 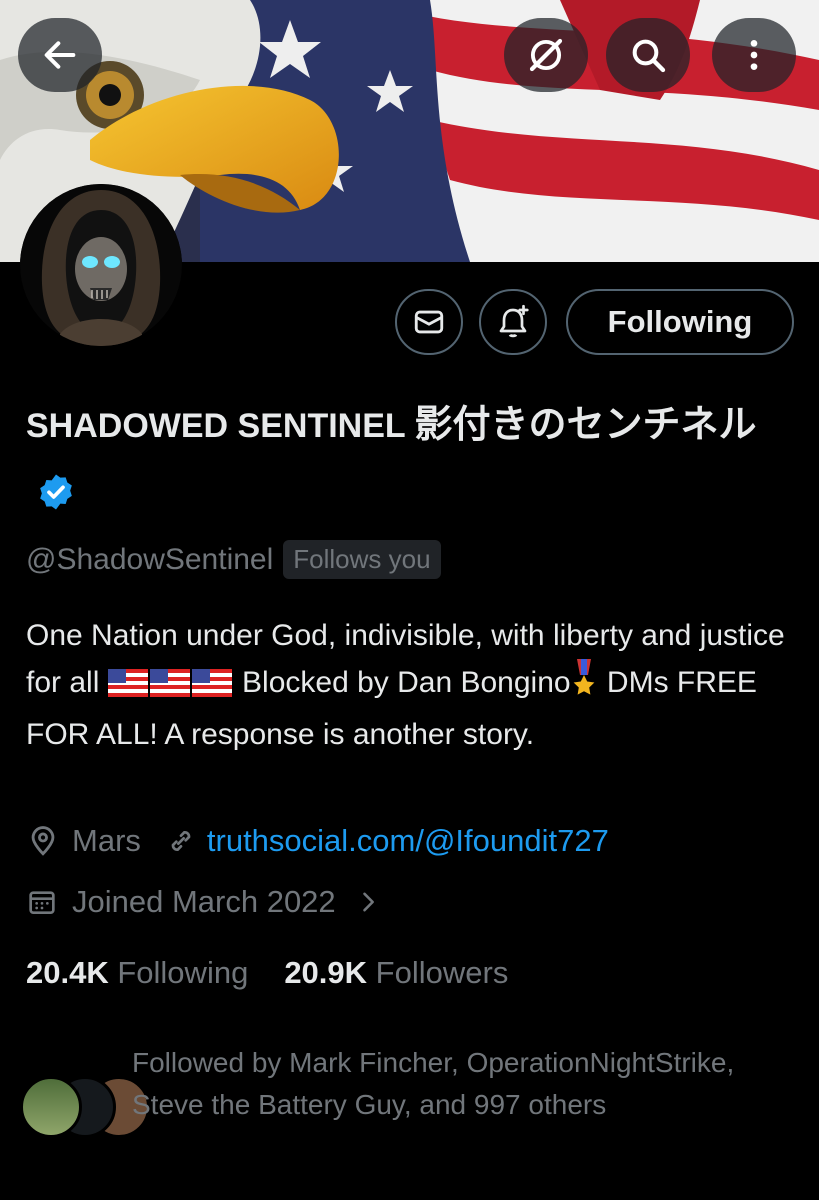 I want to click on arrow-left-icon, so click(x=60, y=55).